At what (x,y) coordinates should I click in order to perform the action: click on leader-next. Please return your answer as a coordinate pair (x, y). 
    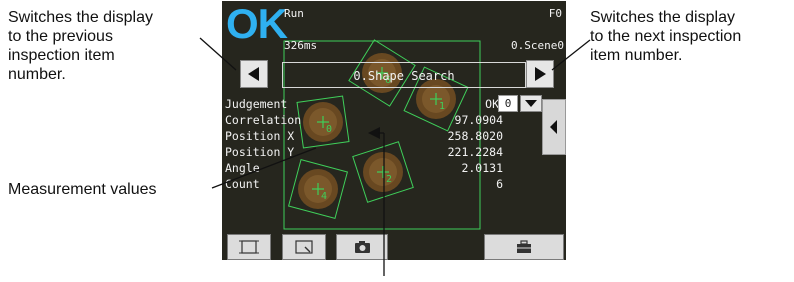
    Looking at the image, I should click on (571, 55).